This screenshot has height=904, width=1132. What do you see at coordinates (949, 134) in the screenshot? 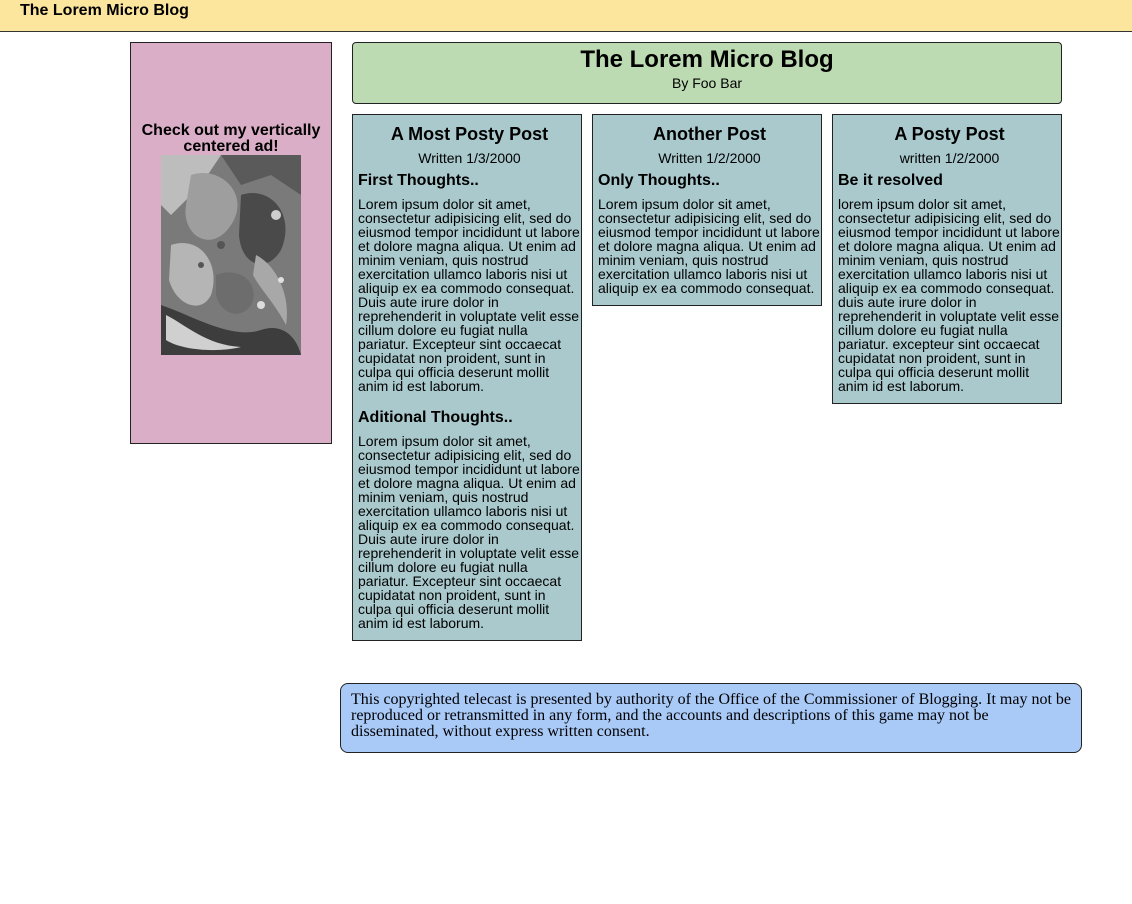
I see `post-title: A Posty Post` at bounding box center [949, 134].